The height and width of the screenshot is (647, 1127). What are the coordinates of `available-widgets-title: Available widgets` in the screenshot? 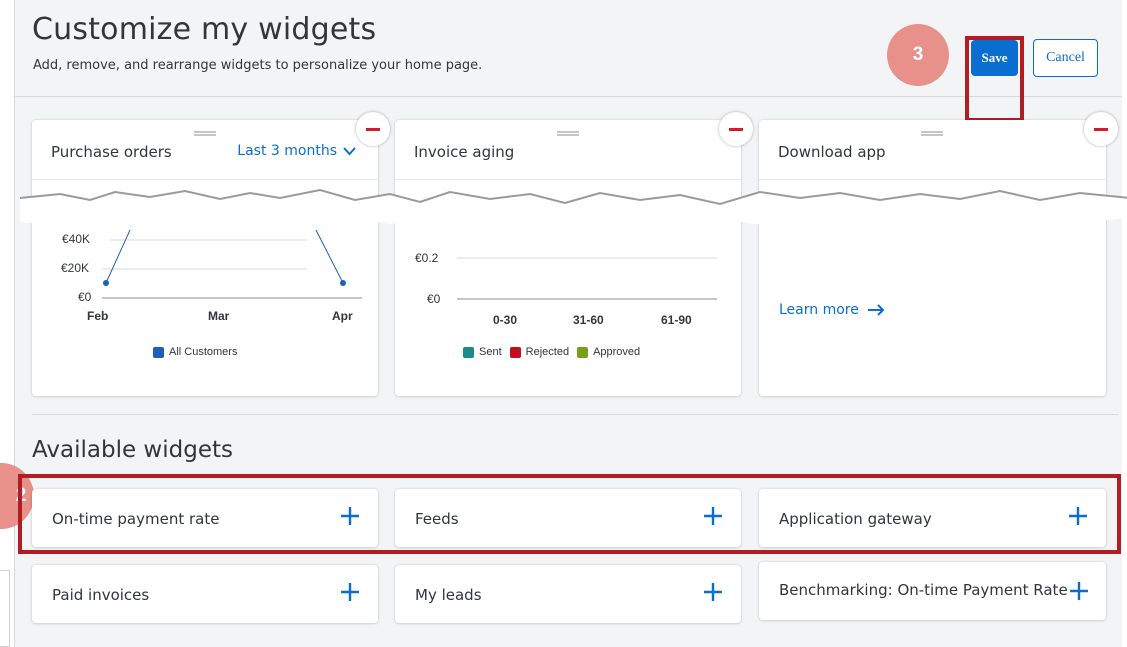 It's located at (132, 450).